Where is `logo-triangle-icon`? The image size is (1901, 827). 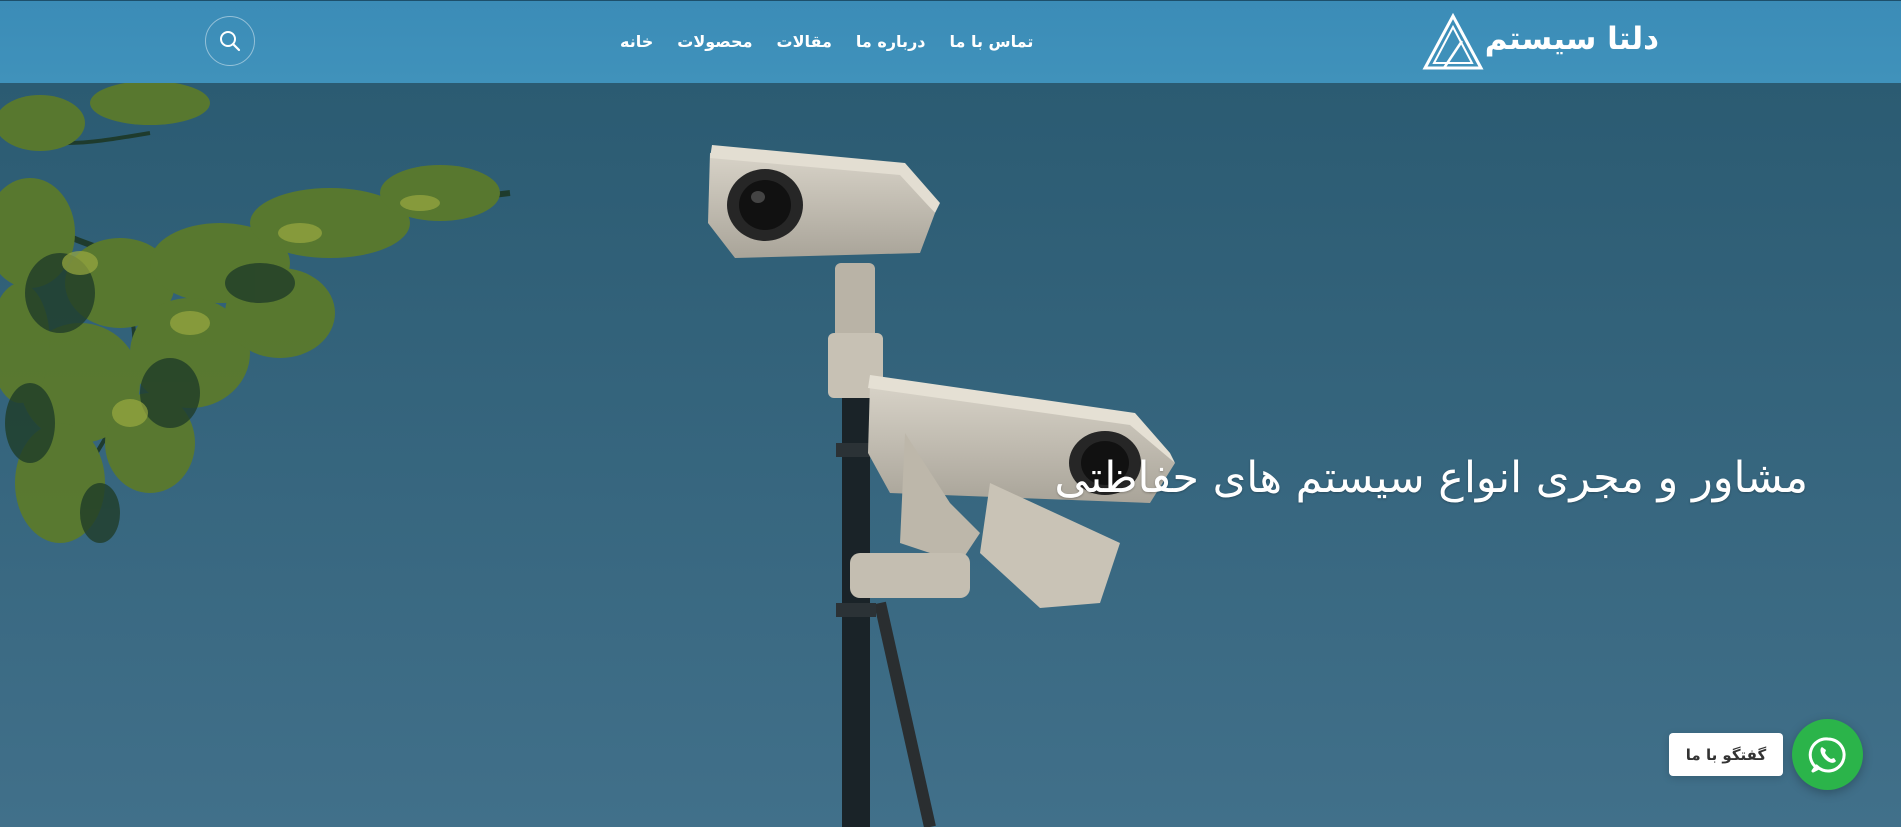
logo-triangle-icon is located at coordinates (1453, 41).